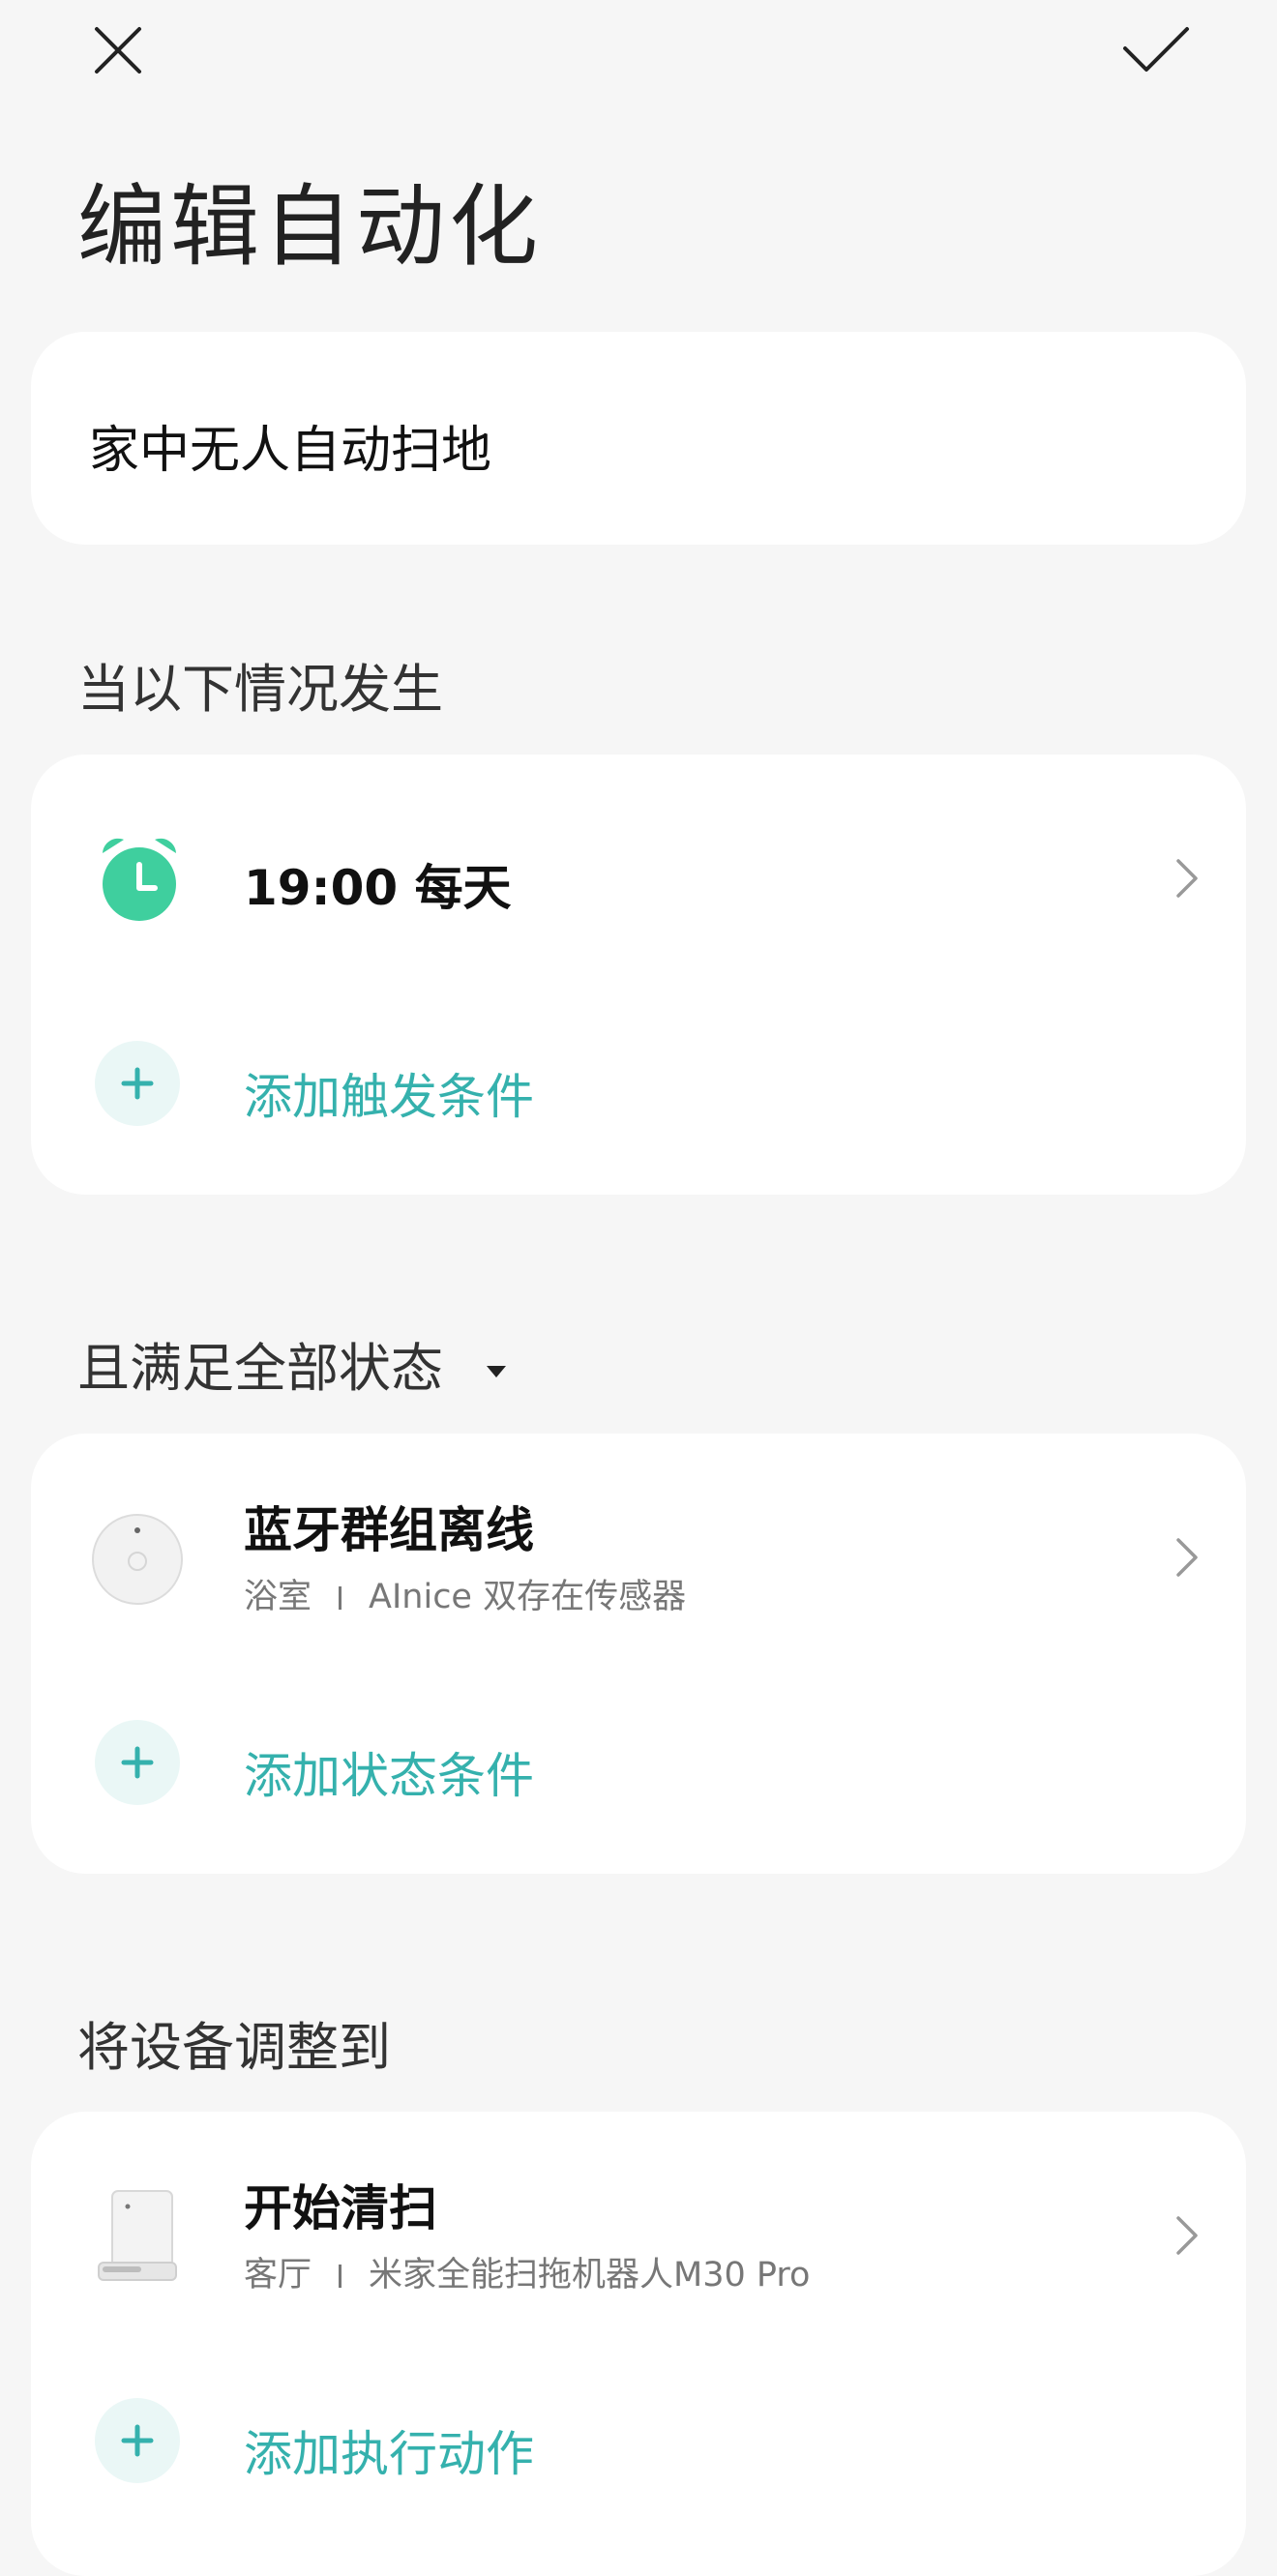 The image size is (1277, 2576). Describe the element at coordinates (290, 445) in the screenshot. I see `automation-name: 家中无人自动扫地` at that location.